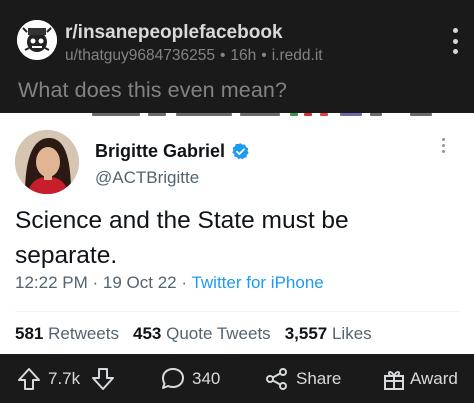  Describe the element at coordinates (443, 145) in the screenshot. I see `tweet-more-icon` at that location.